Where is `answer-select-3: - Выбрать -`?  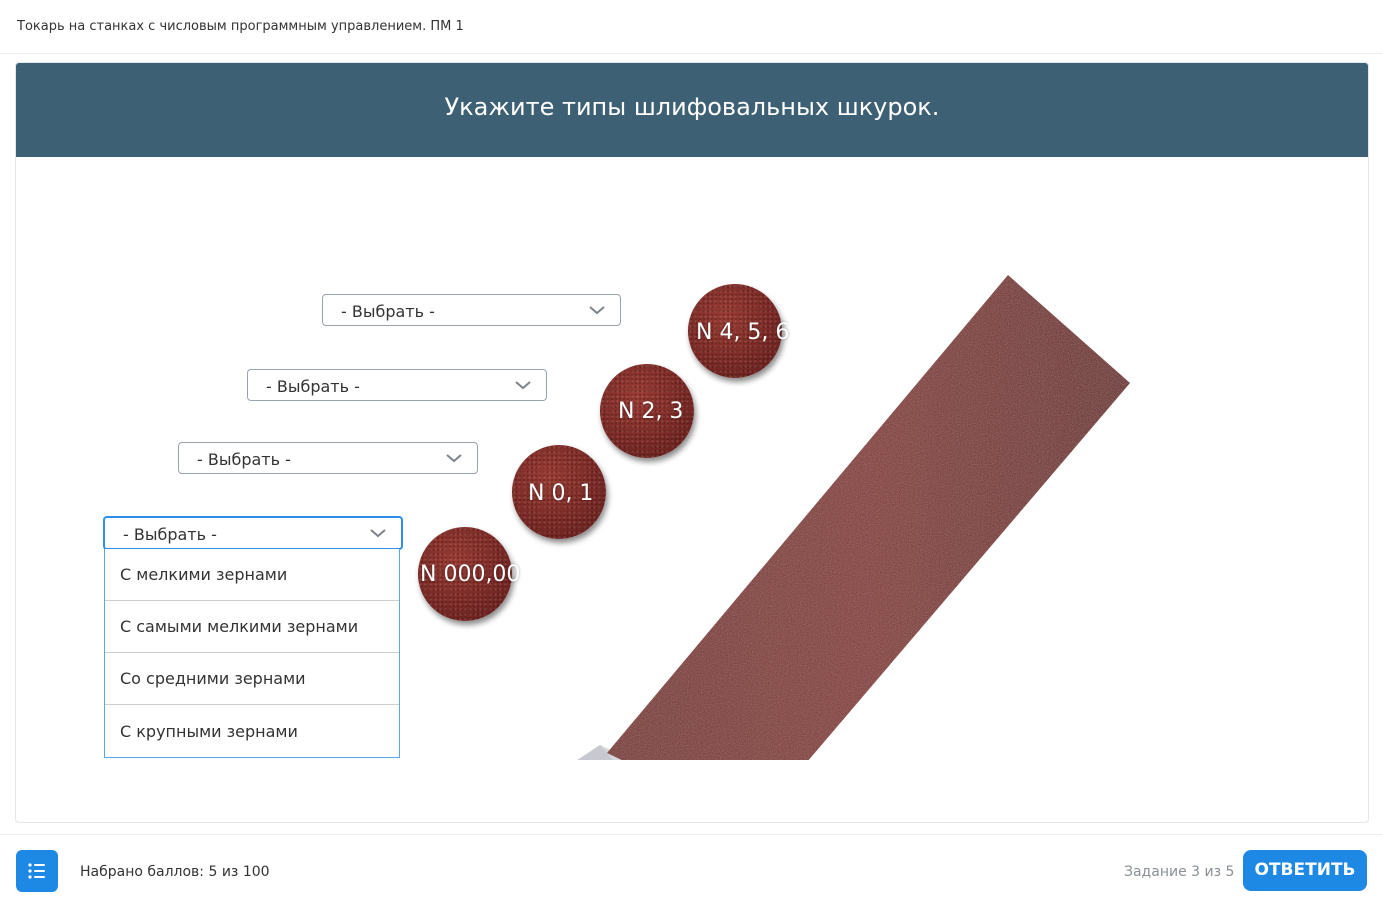 answer-select-3: - Выбрать - is located at coordinates (328, 458).